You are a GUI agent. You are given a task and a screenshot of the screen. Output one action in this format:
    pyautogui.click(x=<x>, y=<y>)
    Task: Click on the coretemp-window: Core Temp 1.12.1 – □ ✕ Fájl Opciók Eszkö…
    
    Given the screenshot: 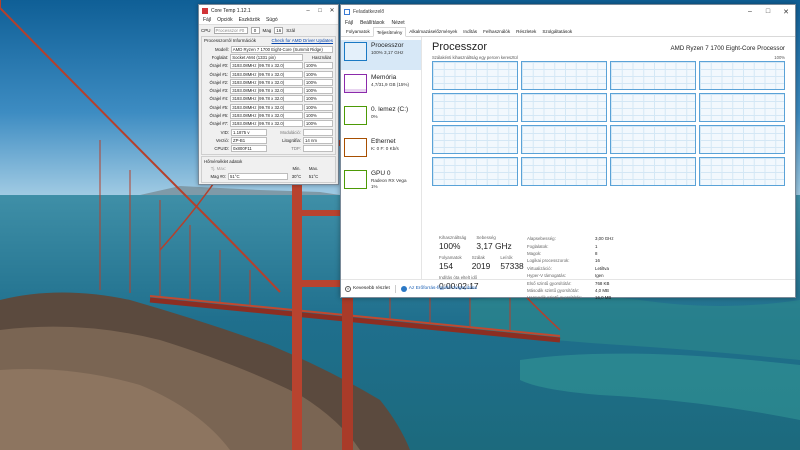 What is the action you would take?
    pyautogui.click(x=268, y=94)
    